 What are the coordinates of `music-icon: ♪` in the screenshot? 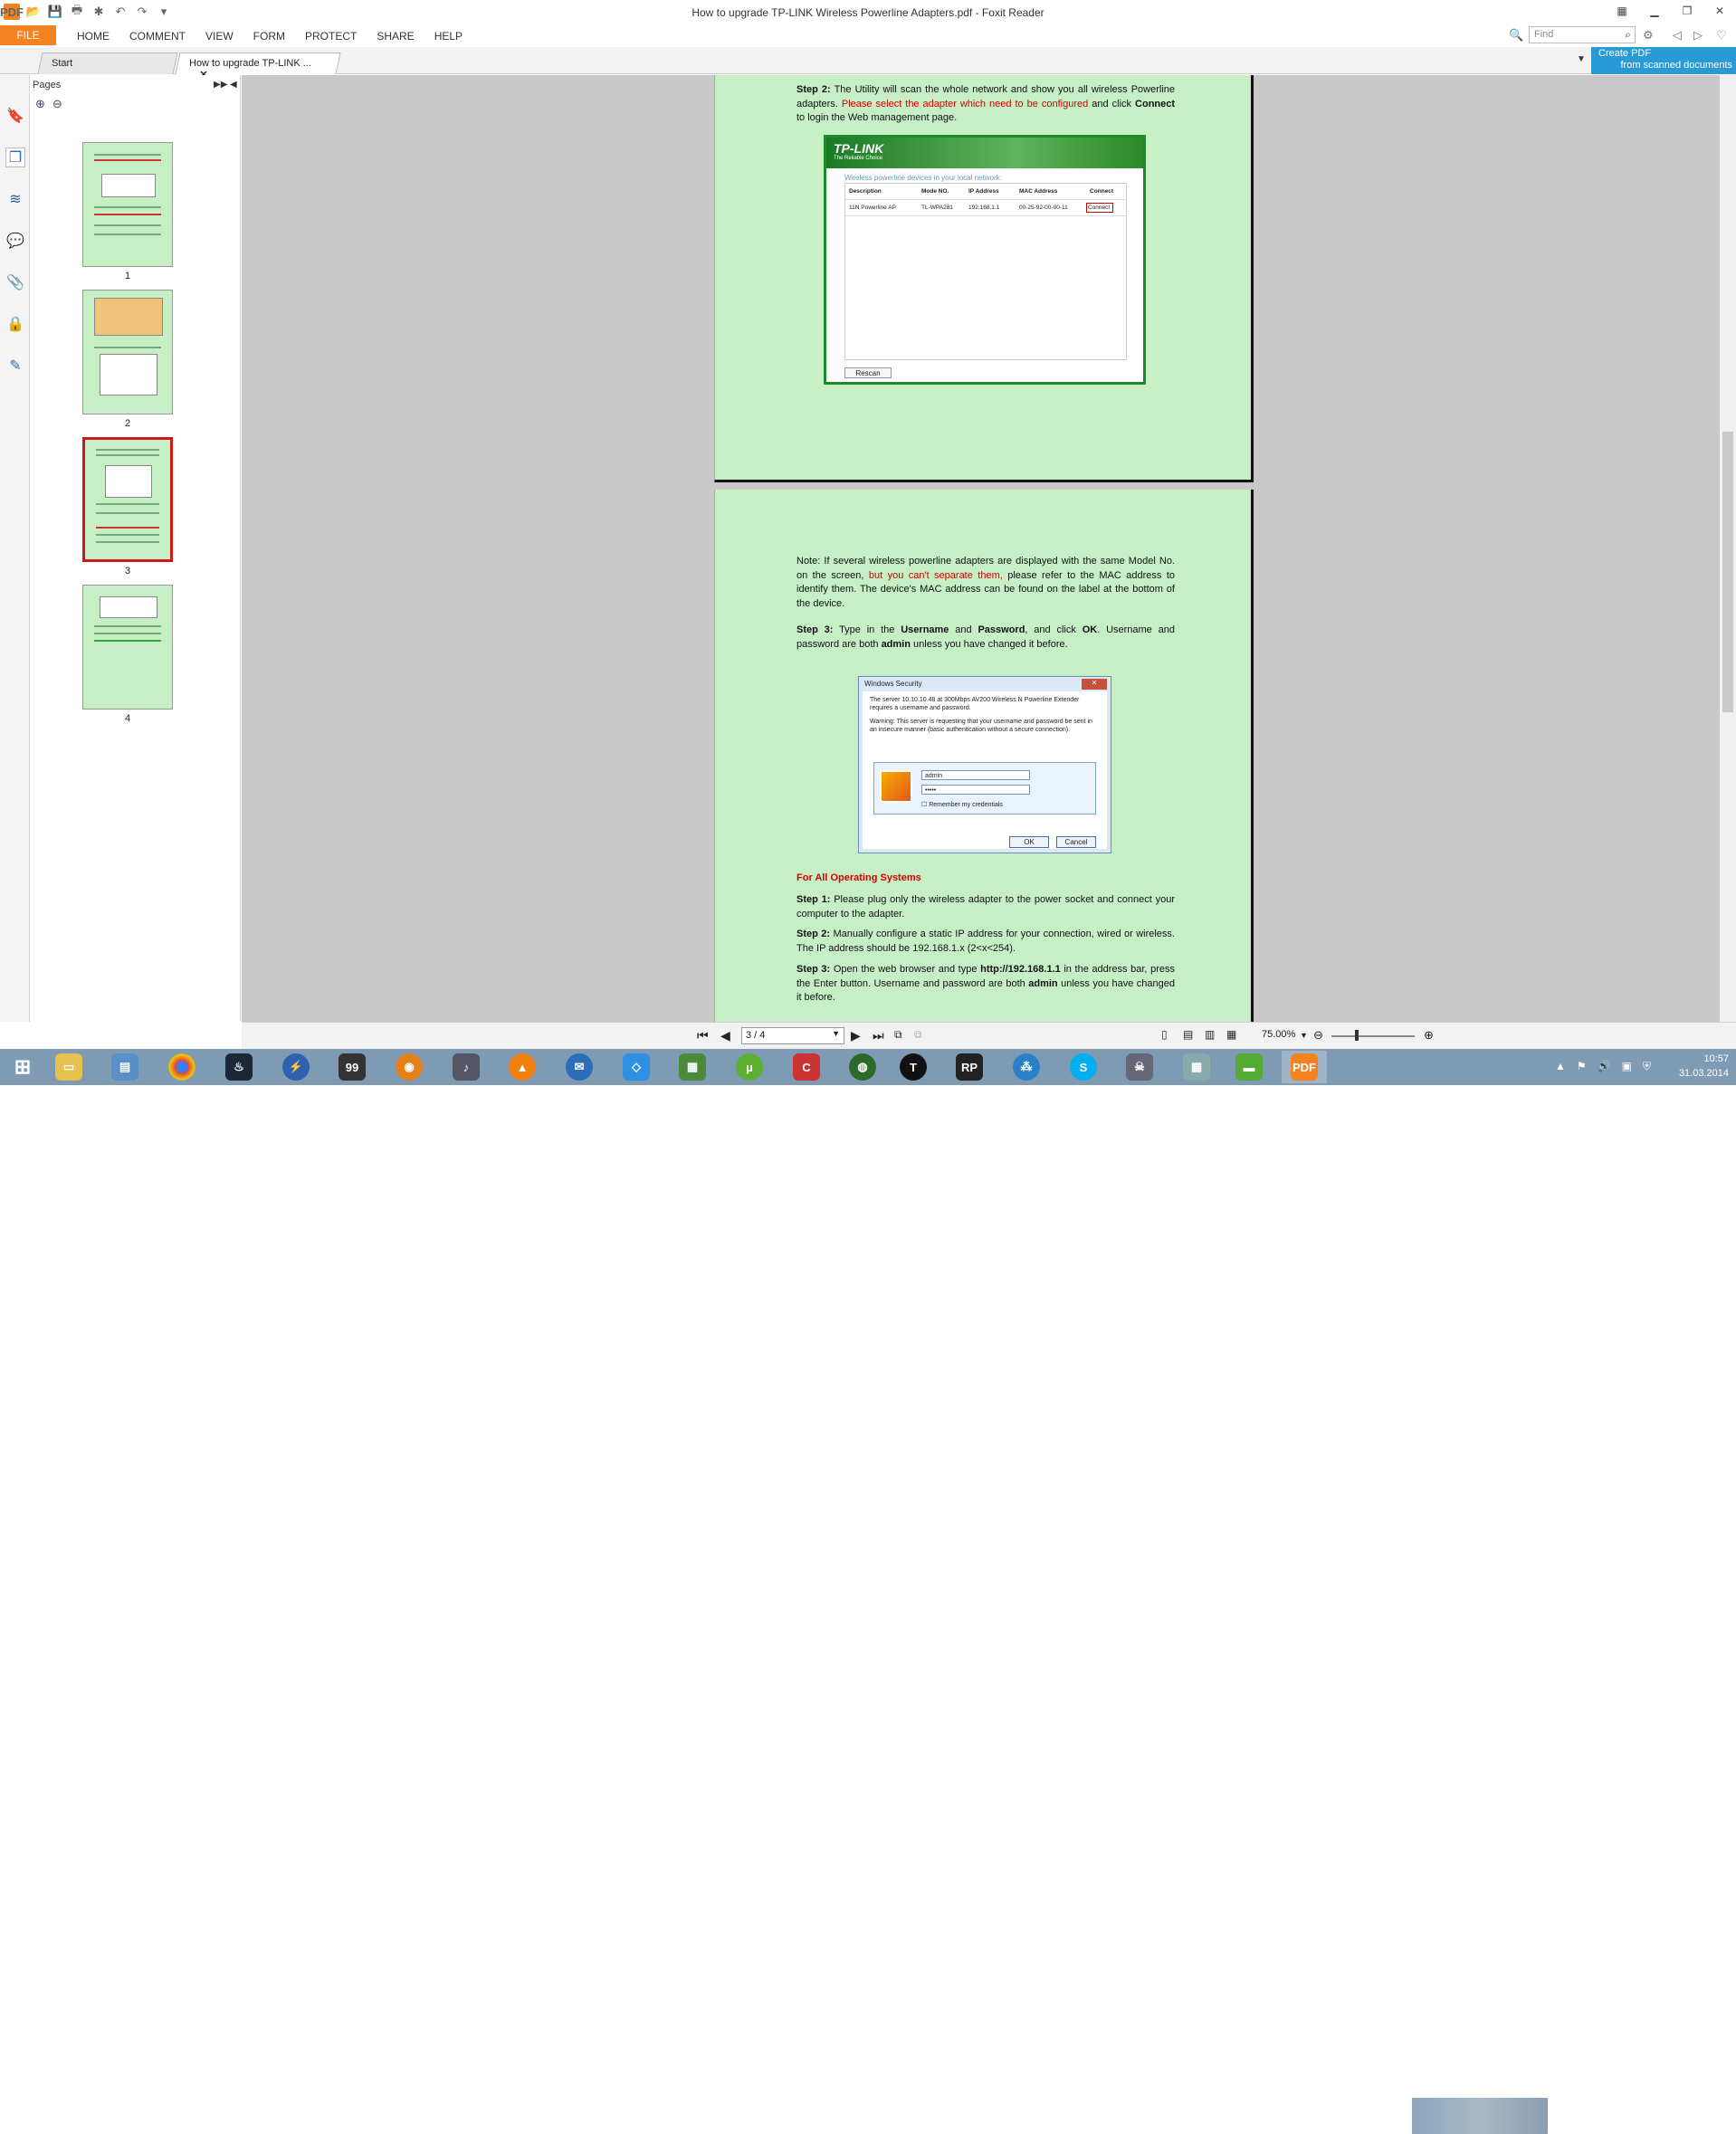 It's located at (466, 1067).